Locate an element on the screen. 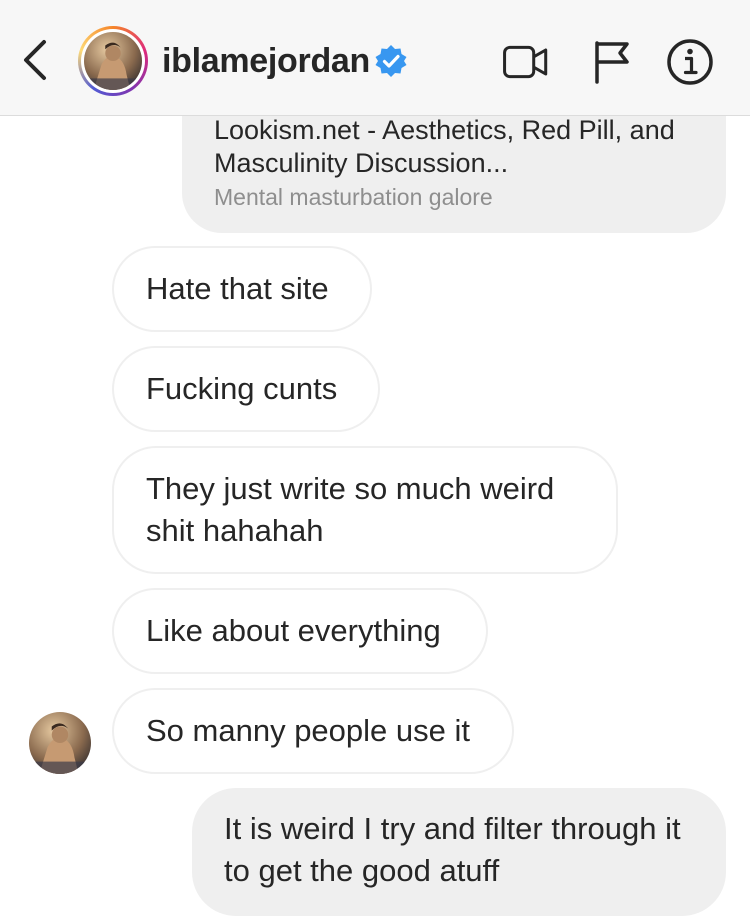  verified-badge-icon is located at coordinates (391, 61).